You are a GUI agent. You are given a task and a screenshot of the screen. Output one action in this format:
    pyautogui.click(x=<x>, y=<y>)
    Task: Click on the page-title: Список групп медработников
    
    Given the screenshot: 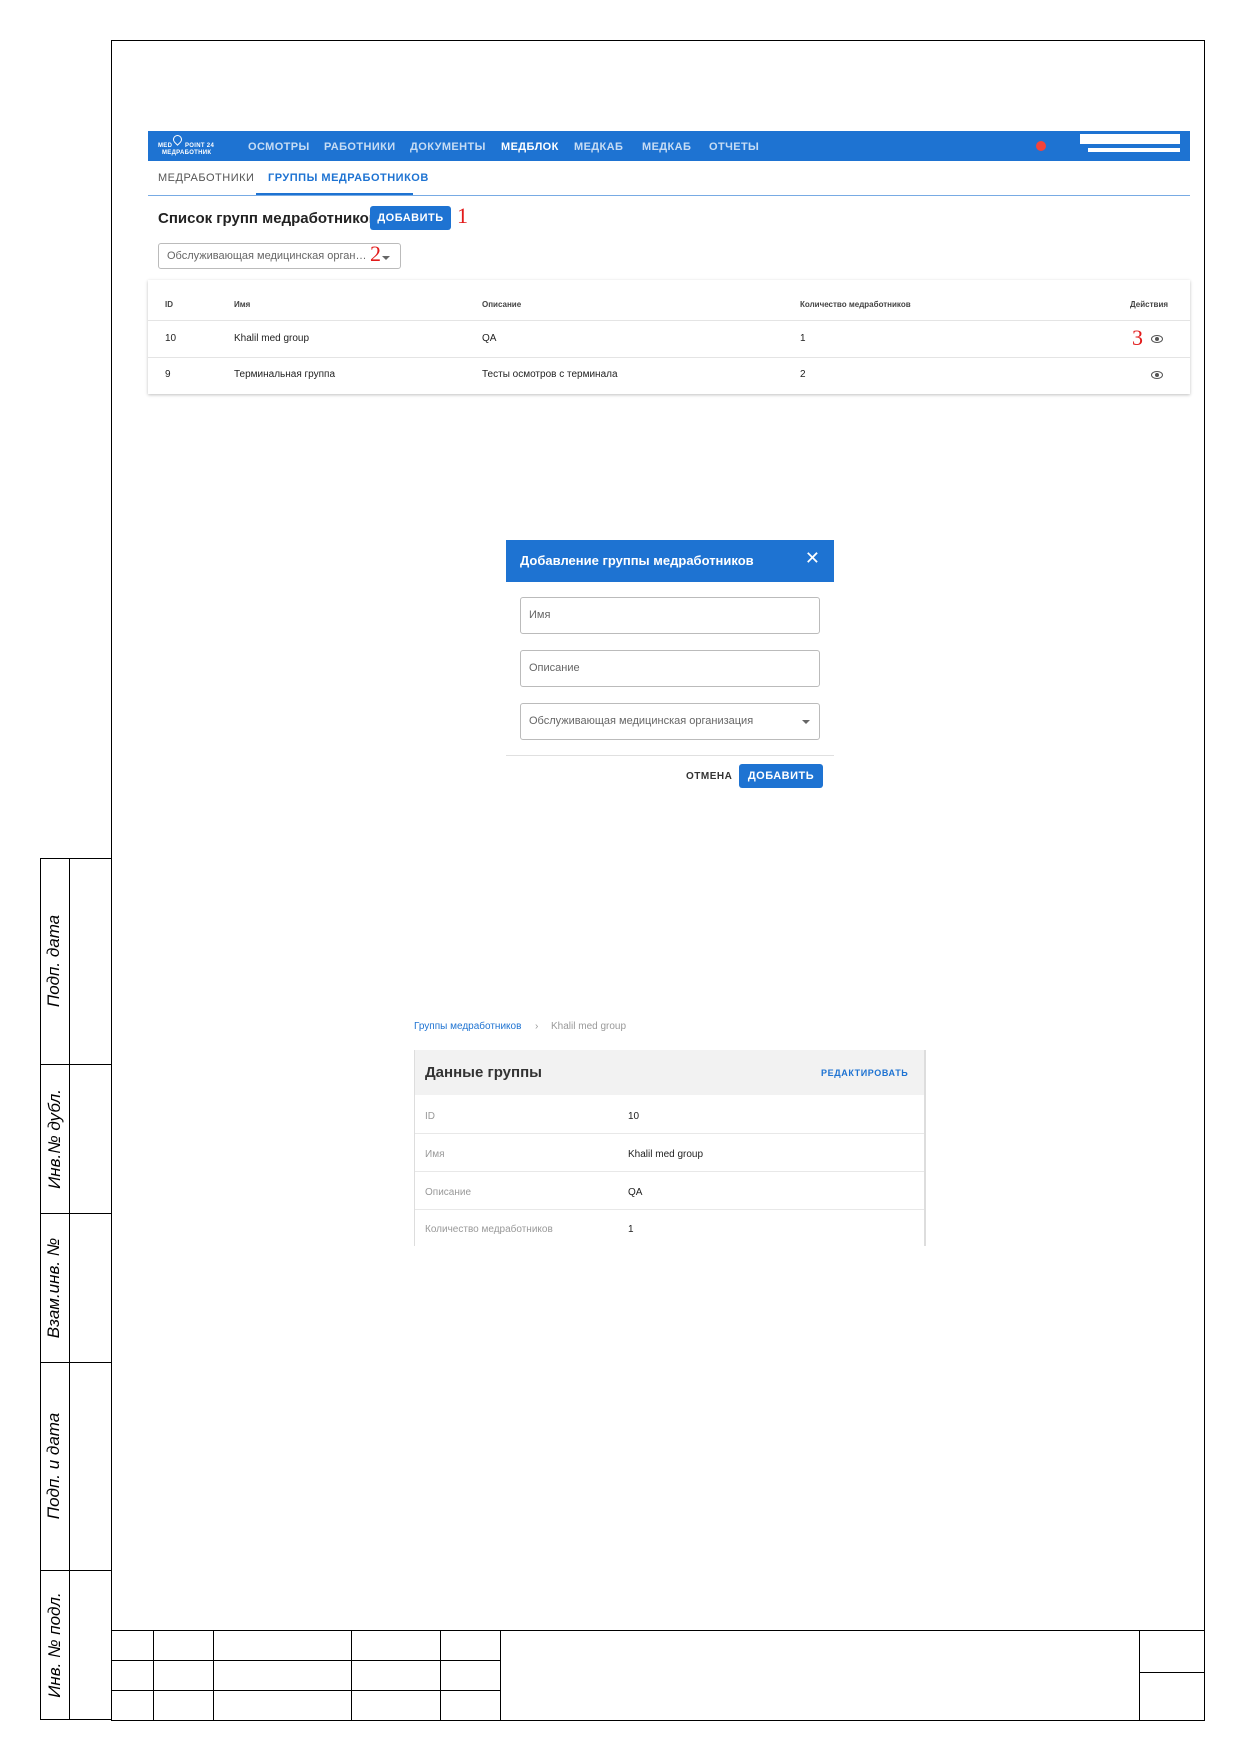 What is the action you would take?
    pyautogui.click(x=268, y=218)
    